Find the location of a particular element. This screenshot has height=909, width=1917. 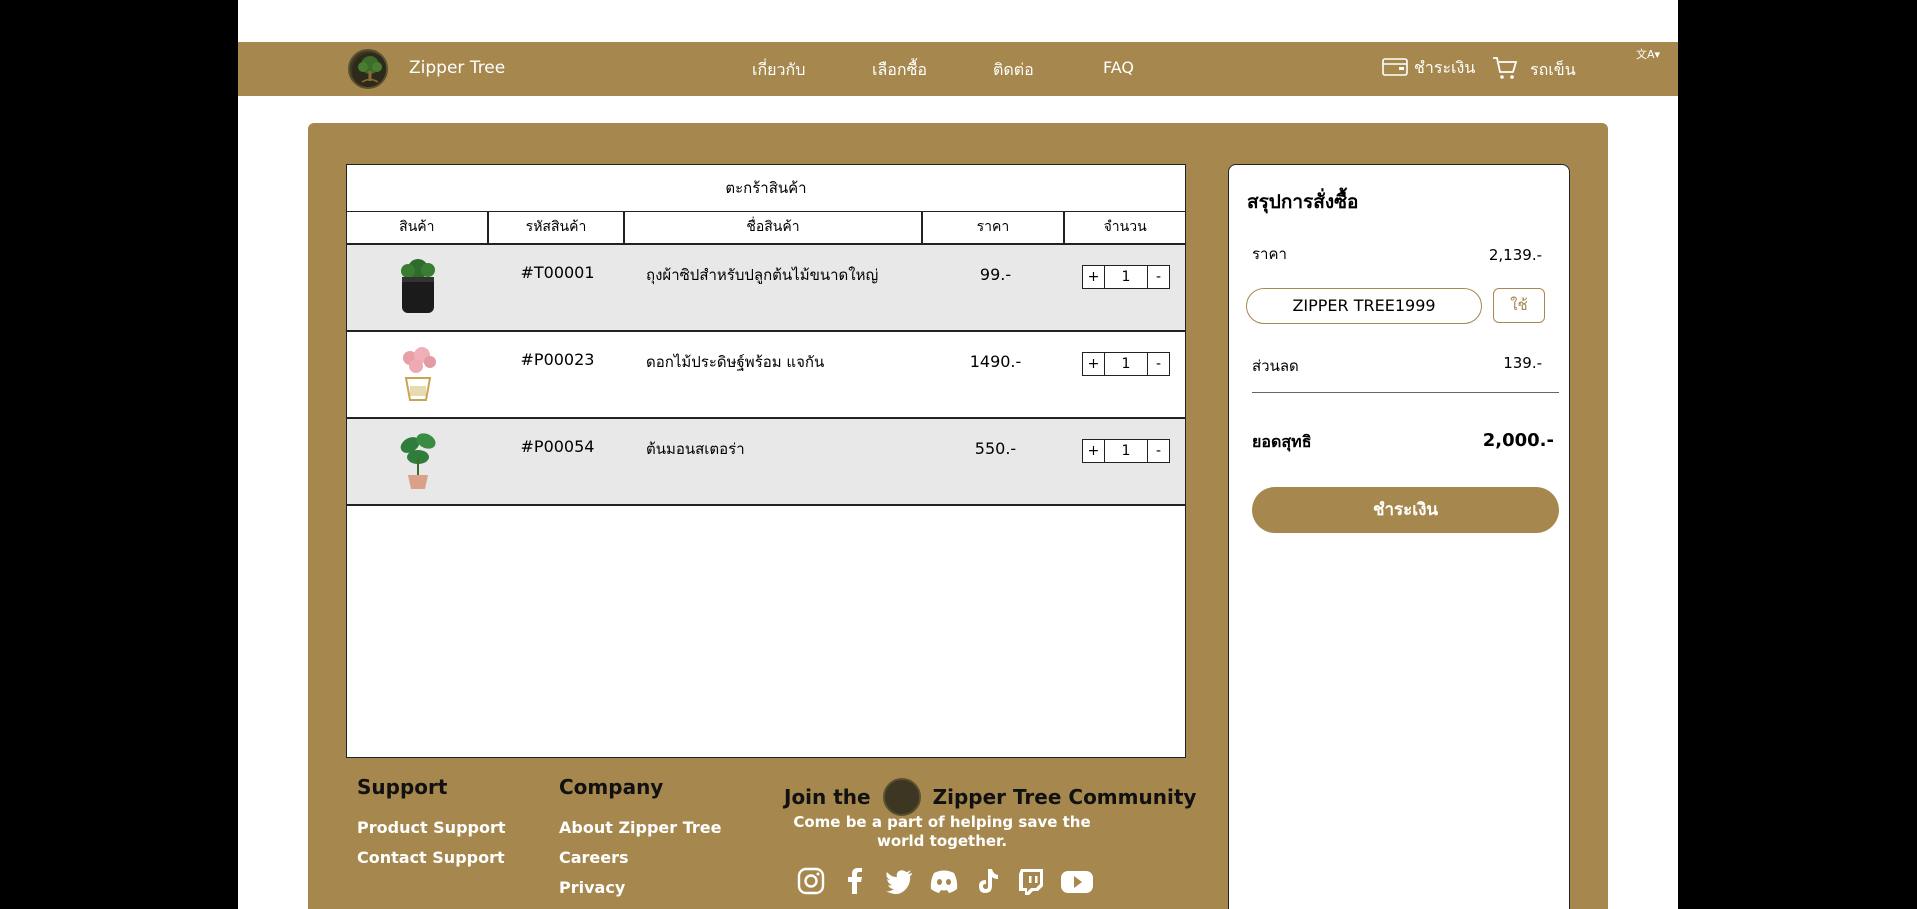

cart-header-row: สินค้า รหัสสินค้า ชื่อสินค้า ราคา จำนวน is located at coordinates (766, 228).